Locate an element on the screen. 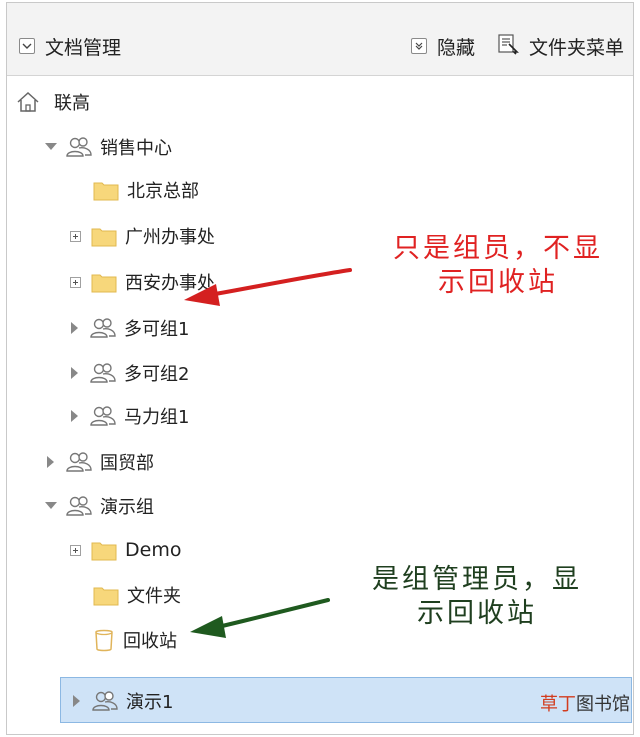 This screenshot has width=640, height=737. red-arrow-icon is located at coordinates (268, 287).